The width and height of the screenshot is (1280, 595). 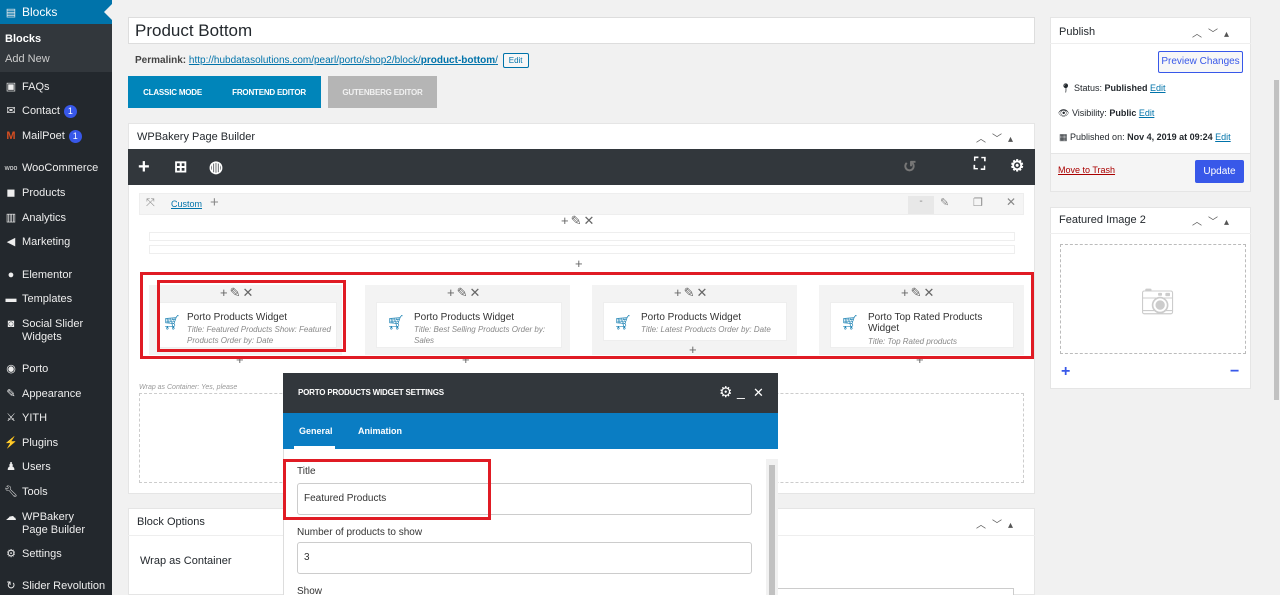 What do you see at coordinates (741, 391) in the screenshot?
I see `minimize-icon: _` at bounding box center [741, 391].